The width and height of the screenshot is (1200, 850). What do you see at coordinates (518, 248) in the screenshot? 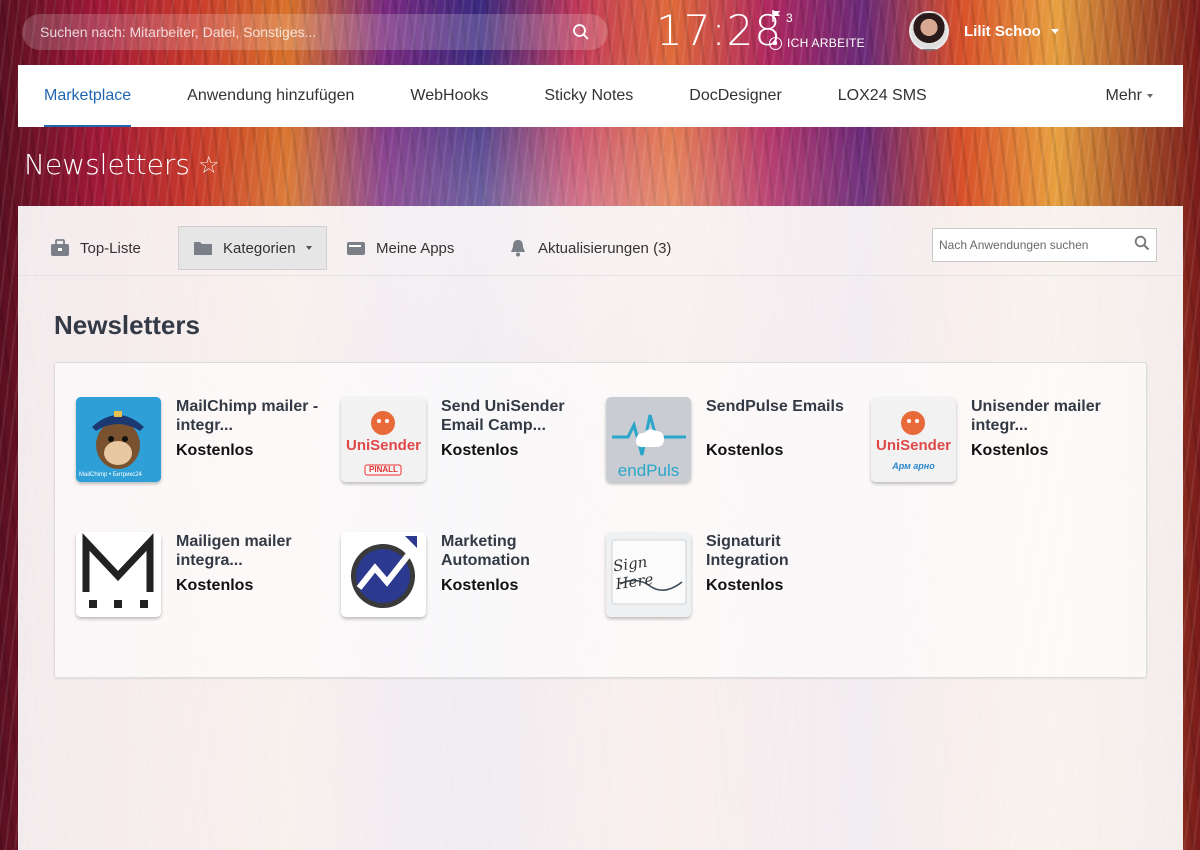
I see `bell-icon` at bounding box center [518, 248].